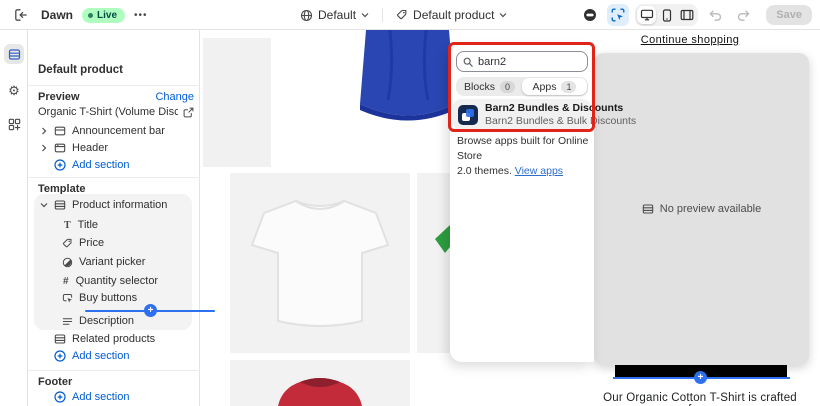 The height and width of the screenshot is (406, 820). What do you see at coordinates (489, 86) in the screenshot?
I see `tab-blocks: Blocks 0` at bounding box center [489, 86].